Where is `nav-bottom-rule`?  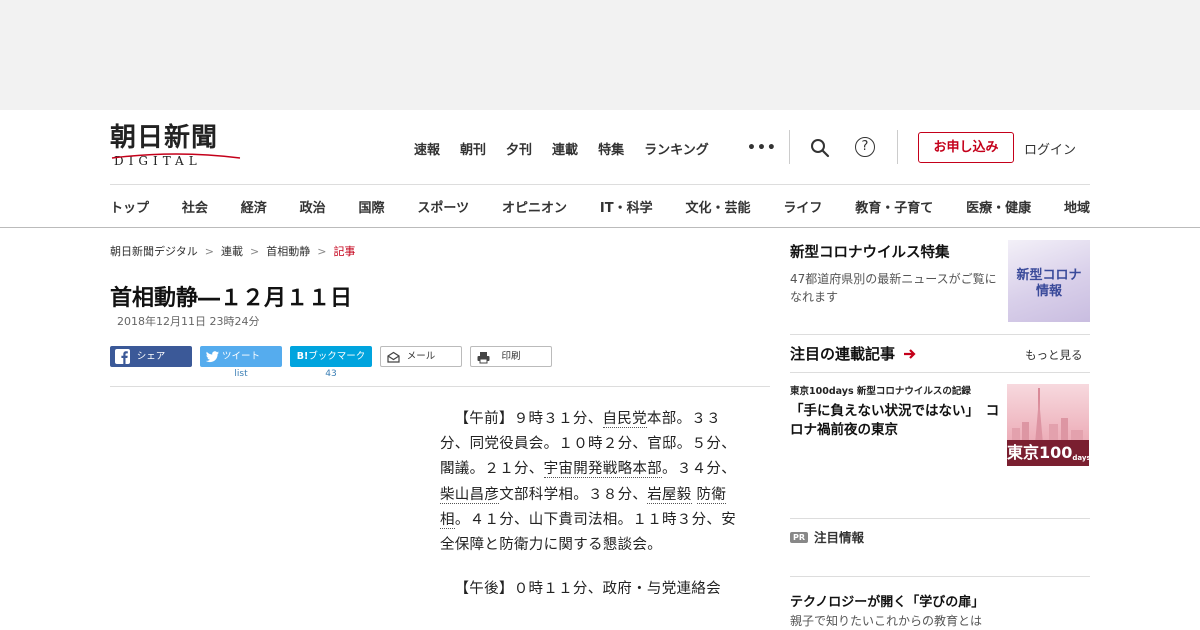
nav-bottom-rule is located at coordinates (600, 227).